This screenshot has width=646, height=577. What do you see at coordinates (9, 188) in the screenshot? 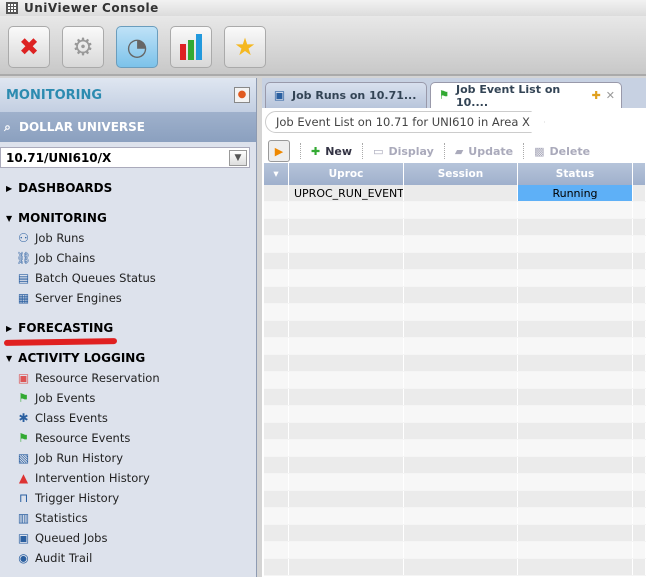
I see `triangle-right-icon: ▶` at bounding box center [9, 188].